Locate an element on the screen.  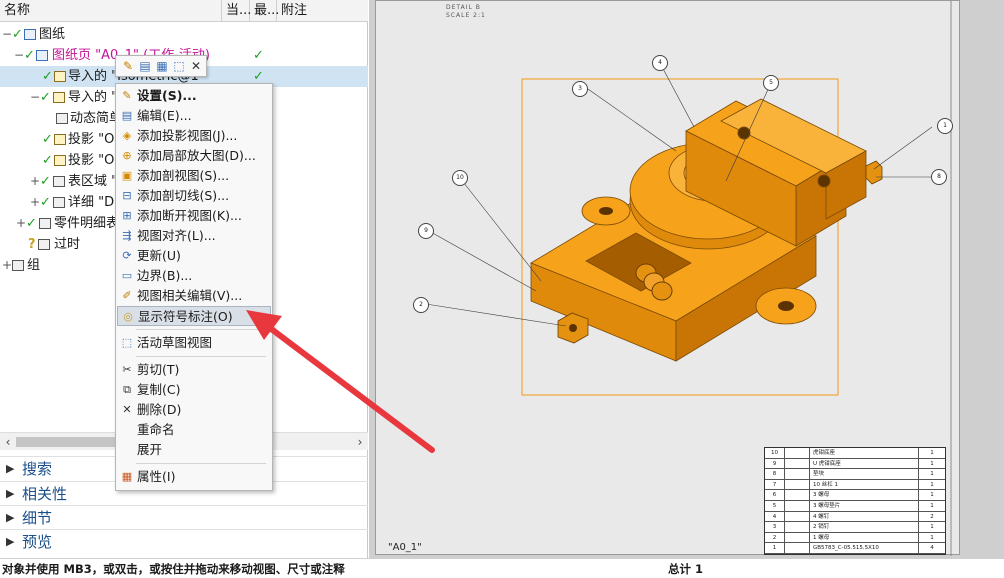
parts-list-part-name: 1 螺母 is located at coordinates (864, 537).